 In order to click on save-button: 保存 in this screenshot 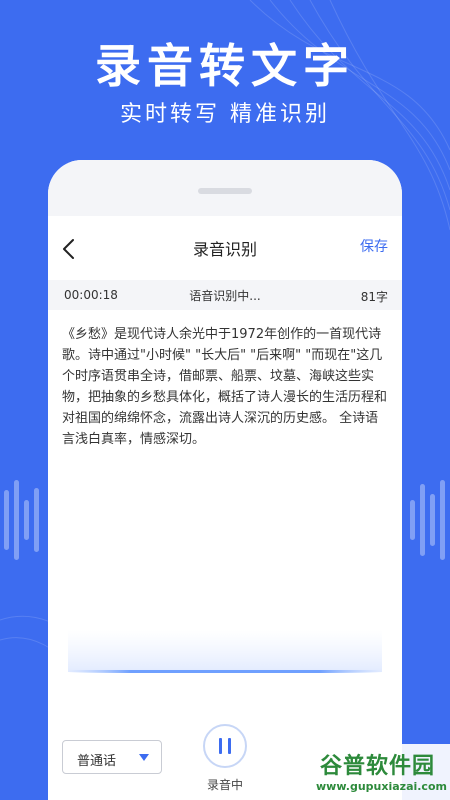, I will do `click(374, 246)`.